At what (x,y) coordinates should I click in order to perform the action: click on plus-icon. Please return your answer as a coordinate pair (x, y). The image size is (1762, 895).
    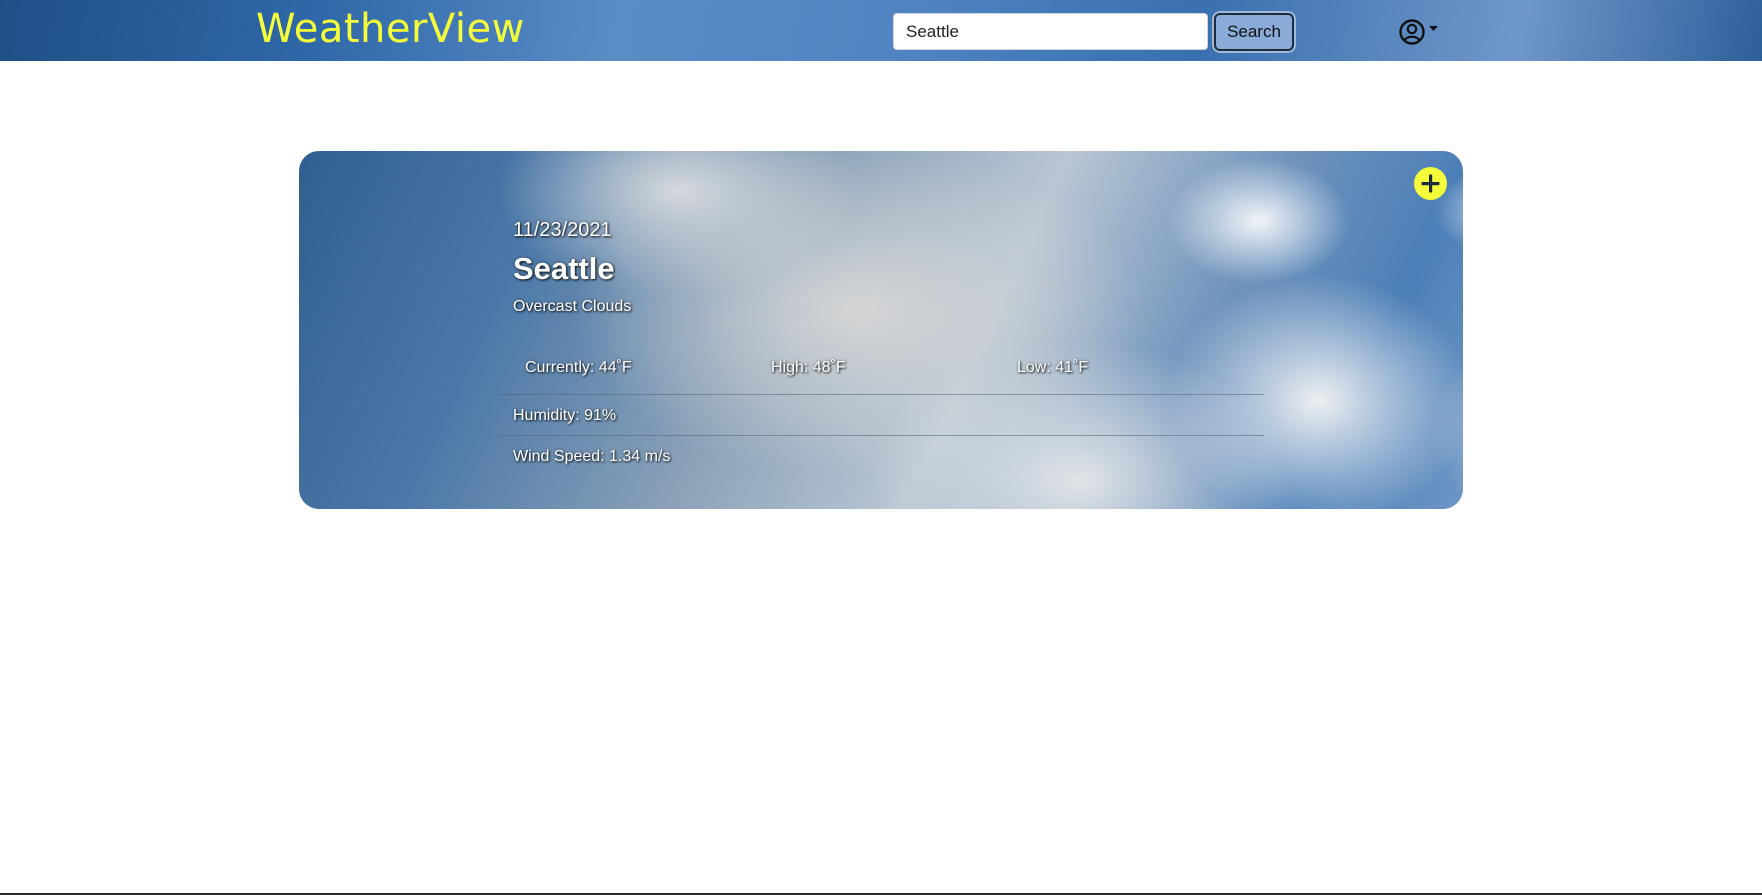
    Looking at the image, I should click on (1430, 183).